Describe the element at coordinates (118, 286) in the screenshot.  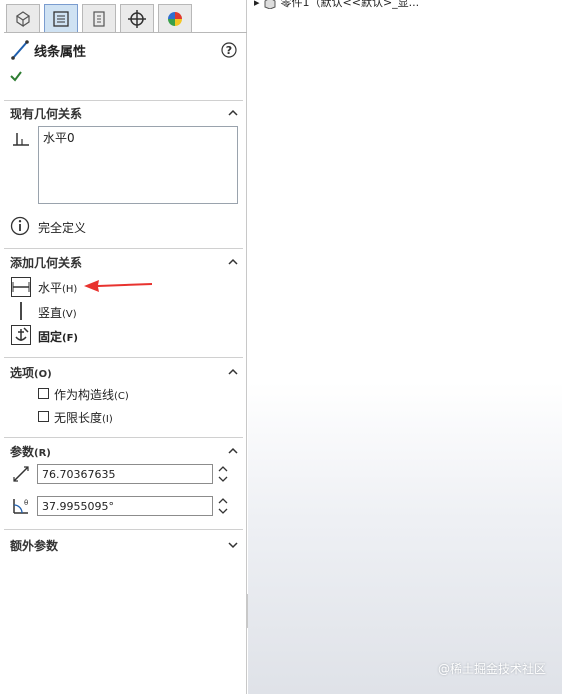
I see `red-arrow-annotation` at that location.